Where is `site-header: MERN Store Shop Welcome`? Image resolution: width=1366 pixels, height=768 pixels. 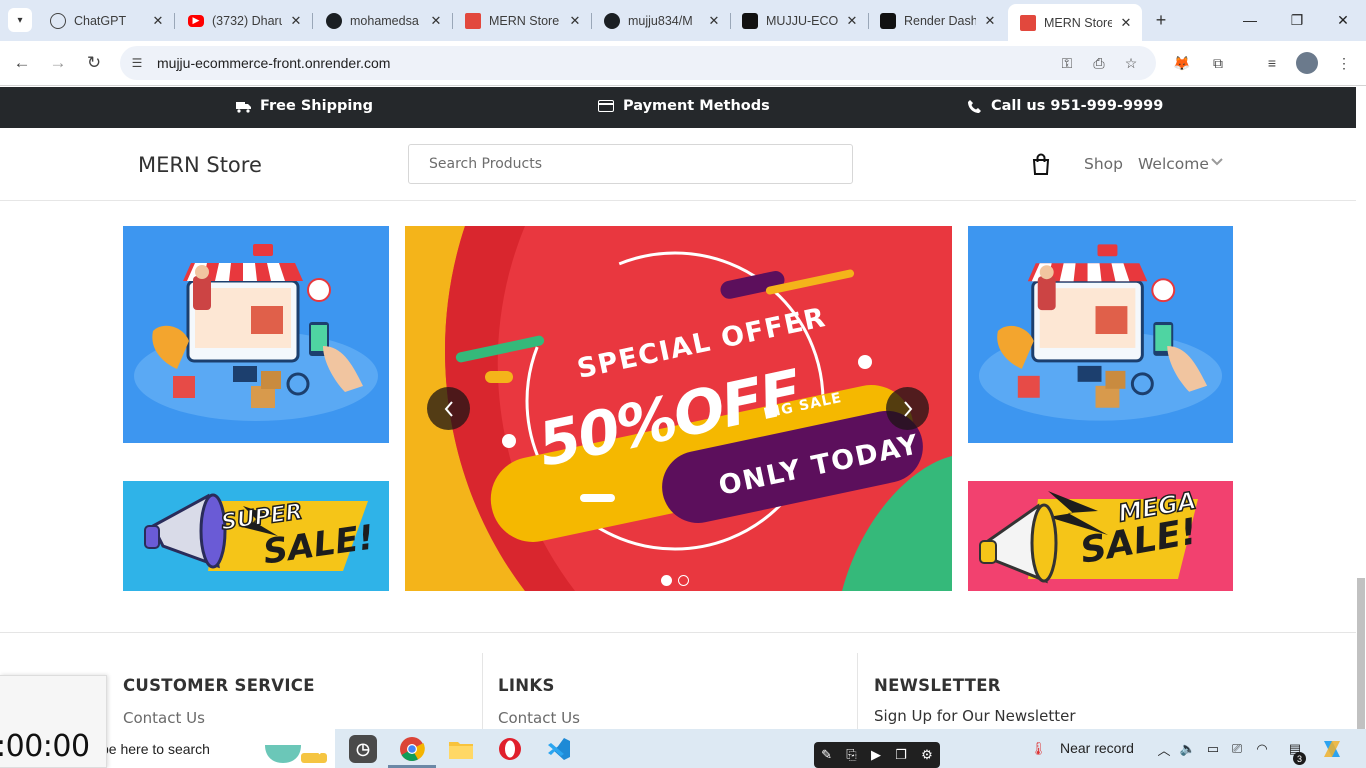
site-header: MERN Store Shop Welcome is located at coordinates (678, 164).